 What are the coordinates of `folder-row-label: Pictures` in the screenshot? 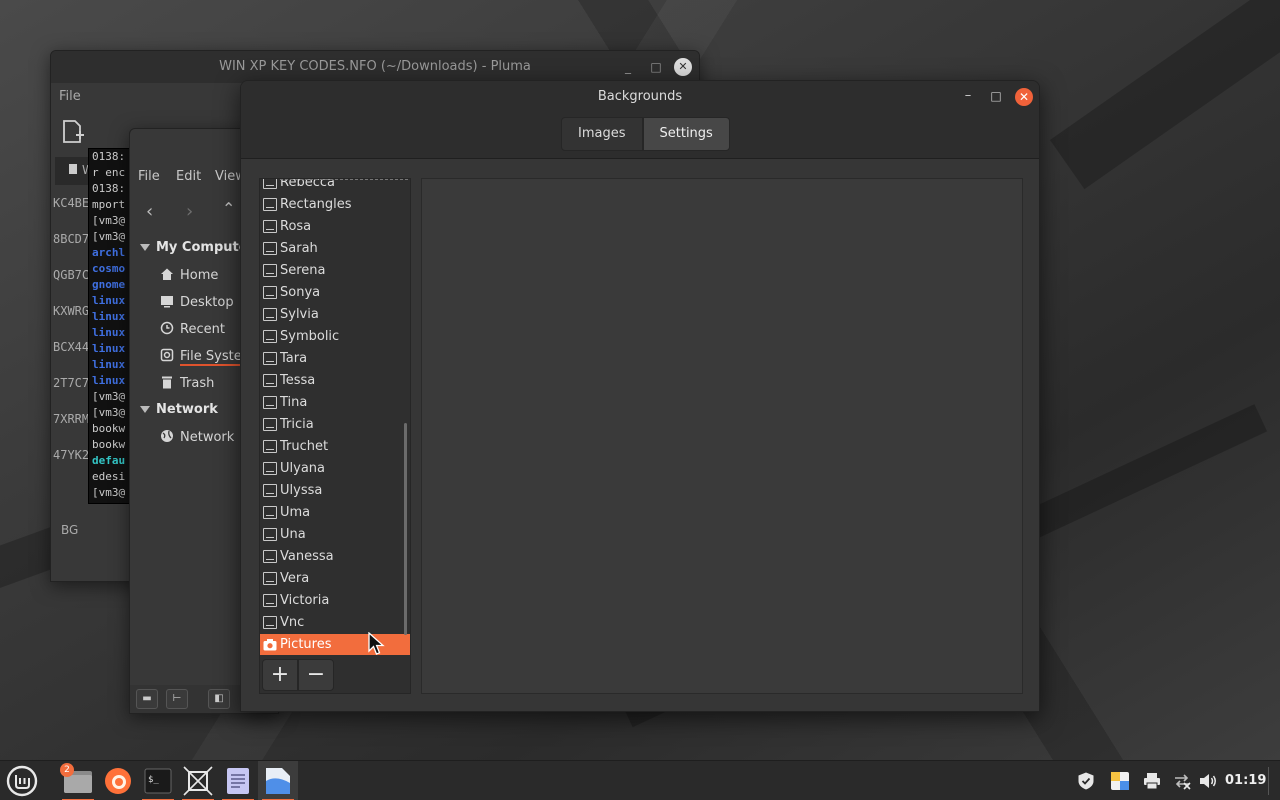 It's located at (306, 644).